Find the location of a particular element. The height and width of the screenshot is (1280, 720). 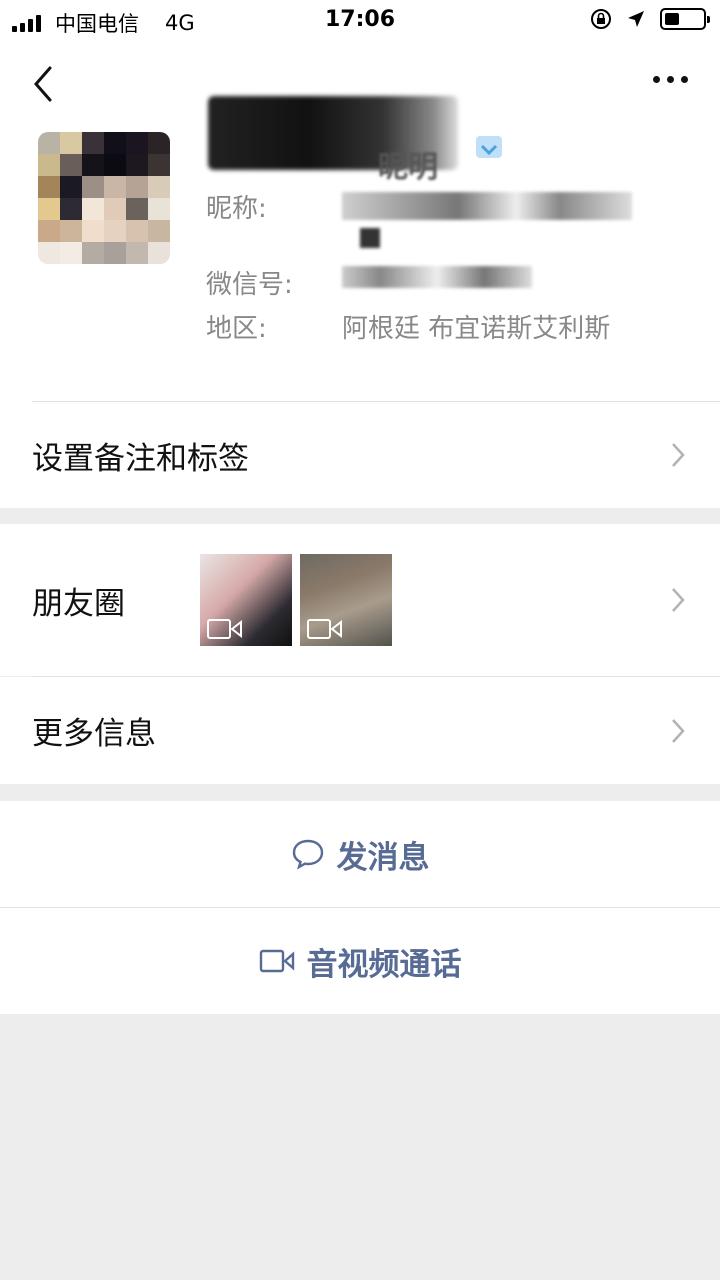

more-icon is located at coordinates (670, 79).